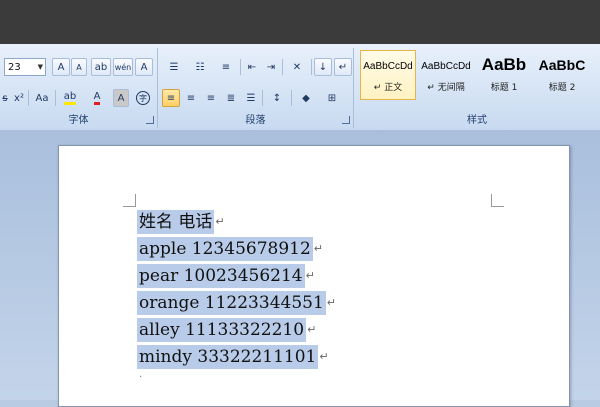 This screenshot has width=600, height=407. I want to click on text-line: mindy 33322211101 ↵, so click(236, 356).